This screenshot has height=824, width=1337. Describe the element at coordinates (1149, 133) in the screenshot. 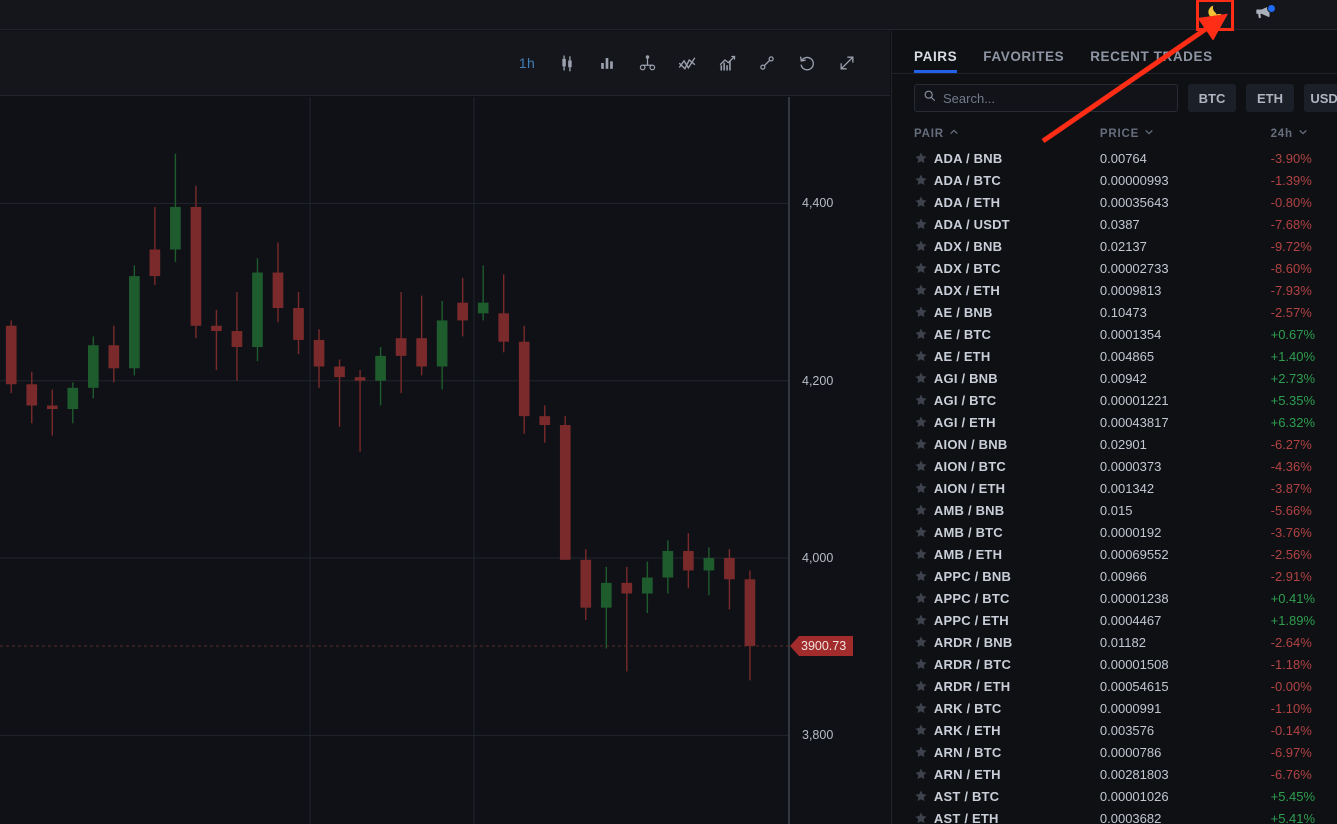

I see `chevron-down-icon` at that location.